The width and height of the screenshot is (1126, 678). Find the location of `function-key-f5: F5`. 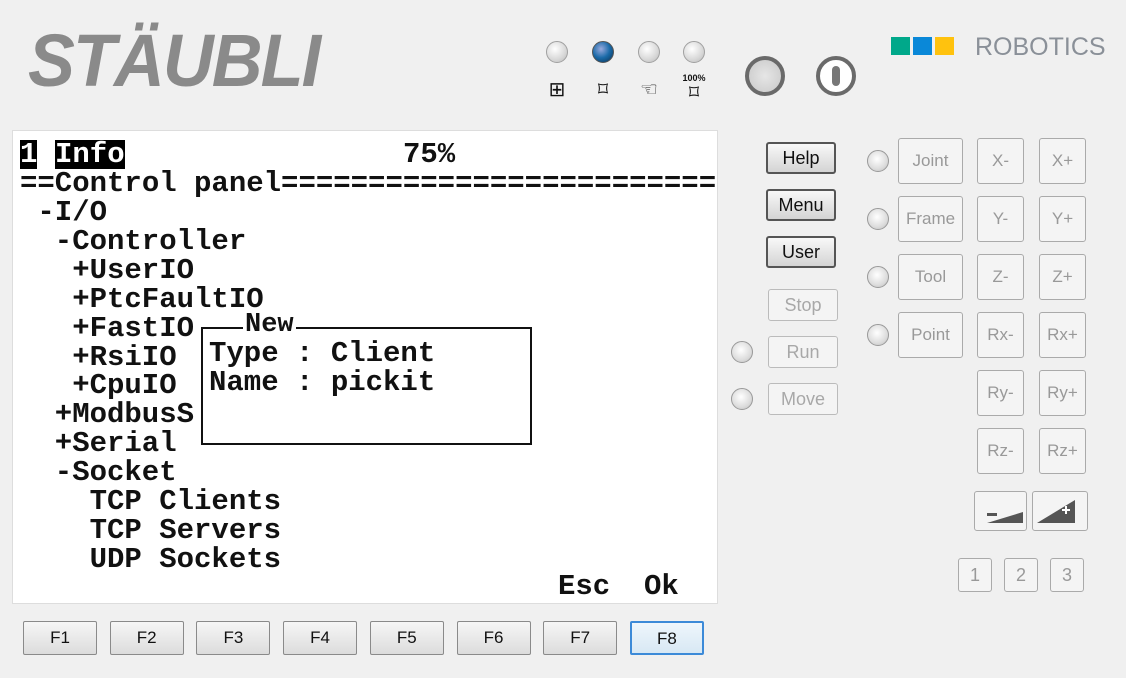

function-key-f5: F5 is located at coordinates (406, 638).